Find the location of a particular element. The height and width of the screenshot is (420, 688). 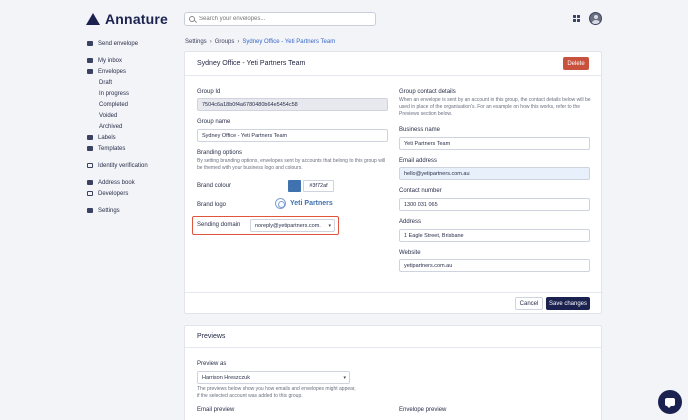

chat-icon is located at coordinates (670, 403).